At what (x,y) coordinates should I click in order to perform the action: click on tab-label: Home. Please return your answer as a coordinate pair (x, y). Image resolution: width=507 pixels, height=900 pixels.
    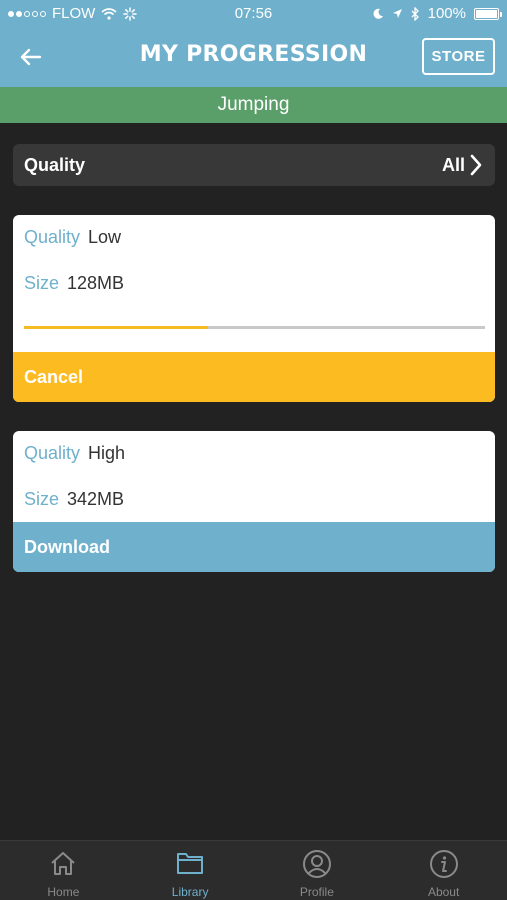
    Looking at the image, I should click on (63, 892).